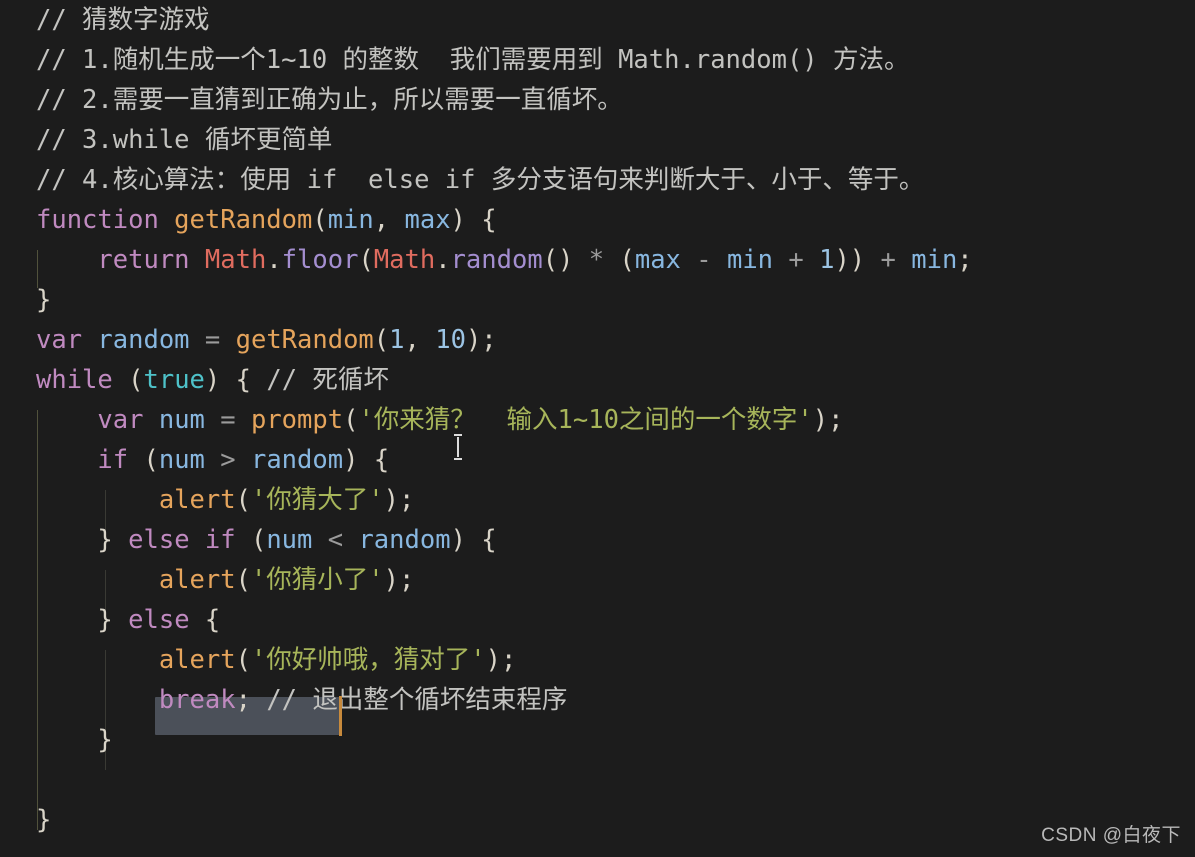 The height and width of the screenshot is (857, 1195). I want to click on code-token-op: >, so click(227, 460).